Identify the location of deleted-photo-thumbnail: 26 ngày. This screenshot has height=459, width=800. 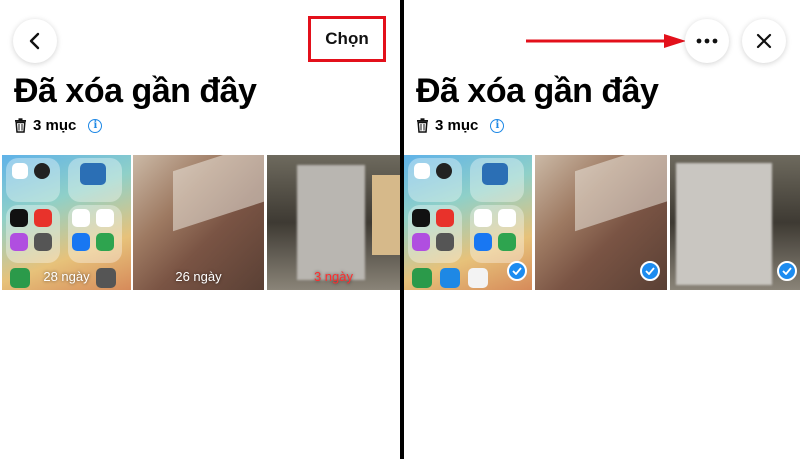
(198, 222).